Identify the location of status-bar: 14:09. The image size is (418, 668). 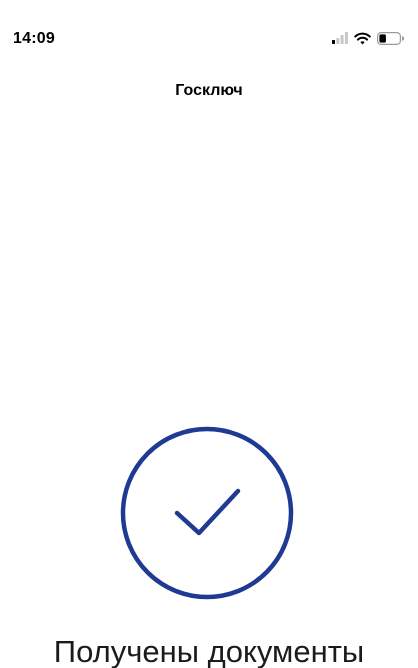
(209, 40).